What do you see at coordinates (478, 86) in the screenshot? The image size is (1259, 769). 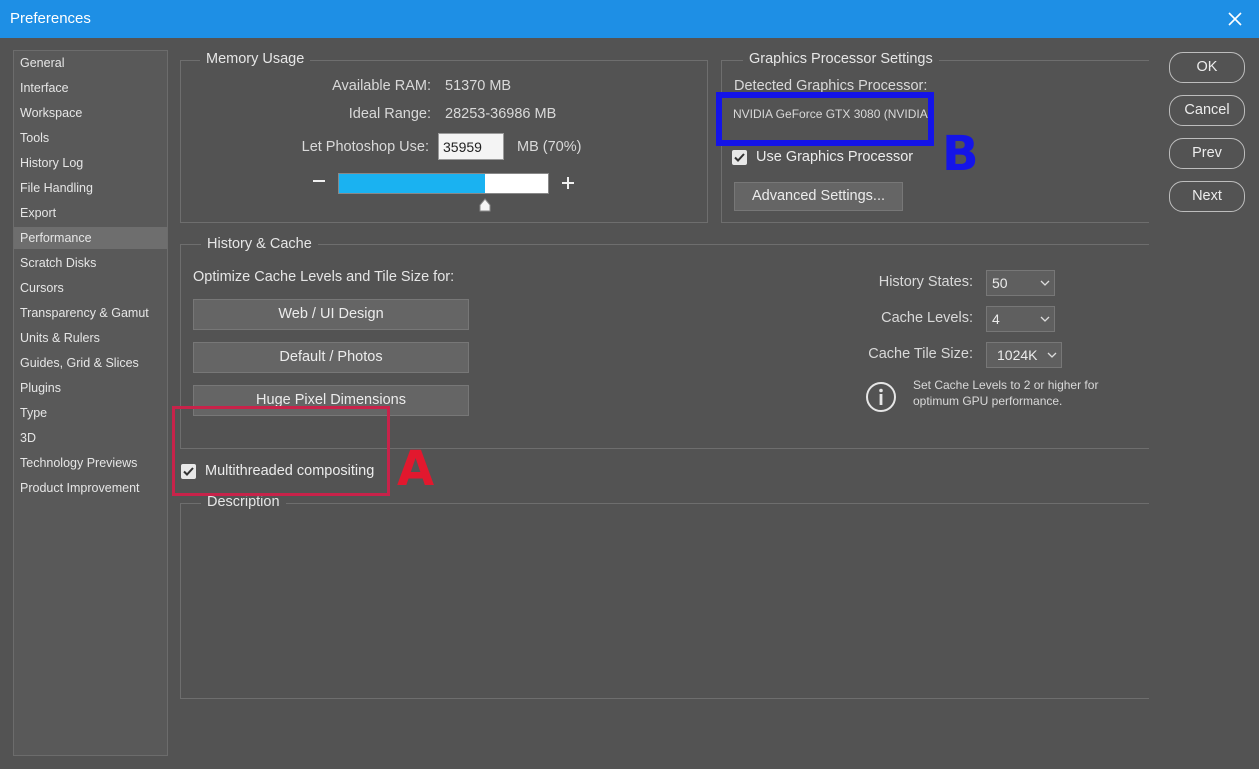 I see `available-ram-value: 51370 MB` at bounding box center [478, 86].